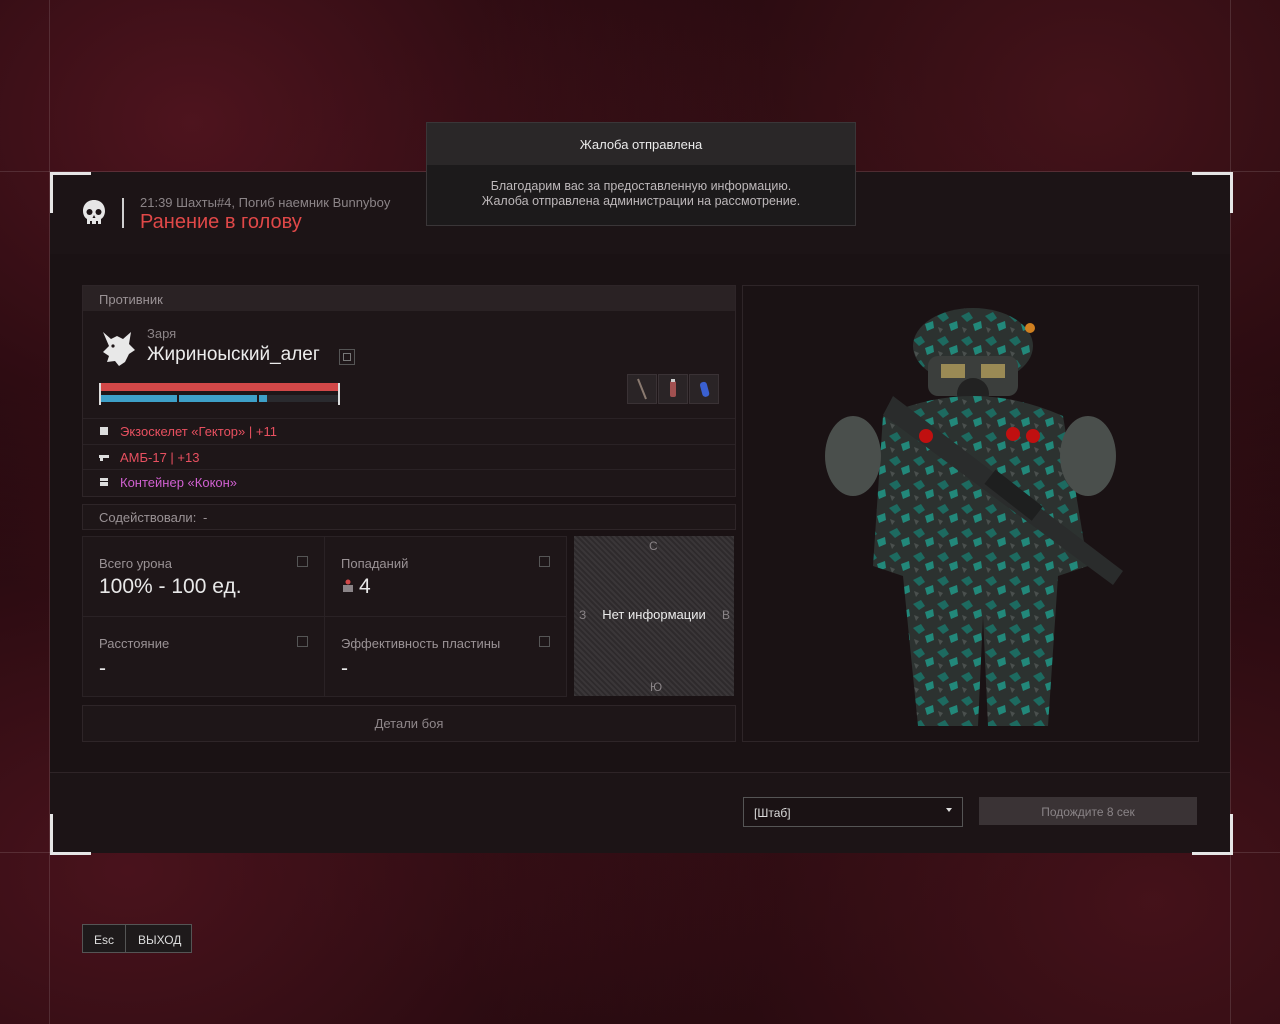  I want to click on stat-label: Всего урона, so click(135, 563).